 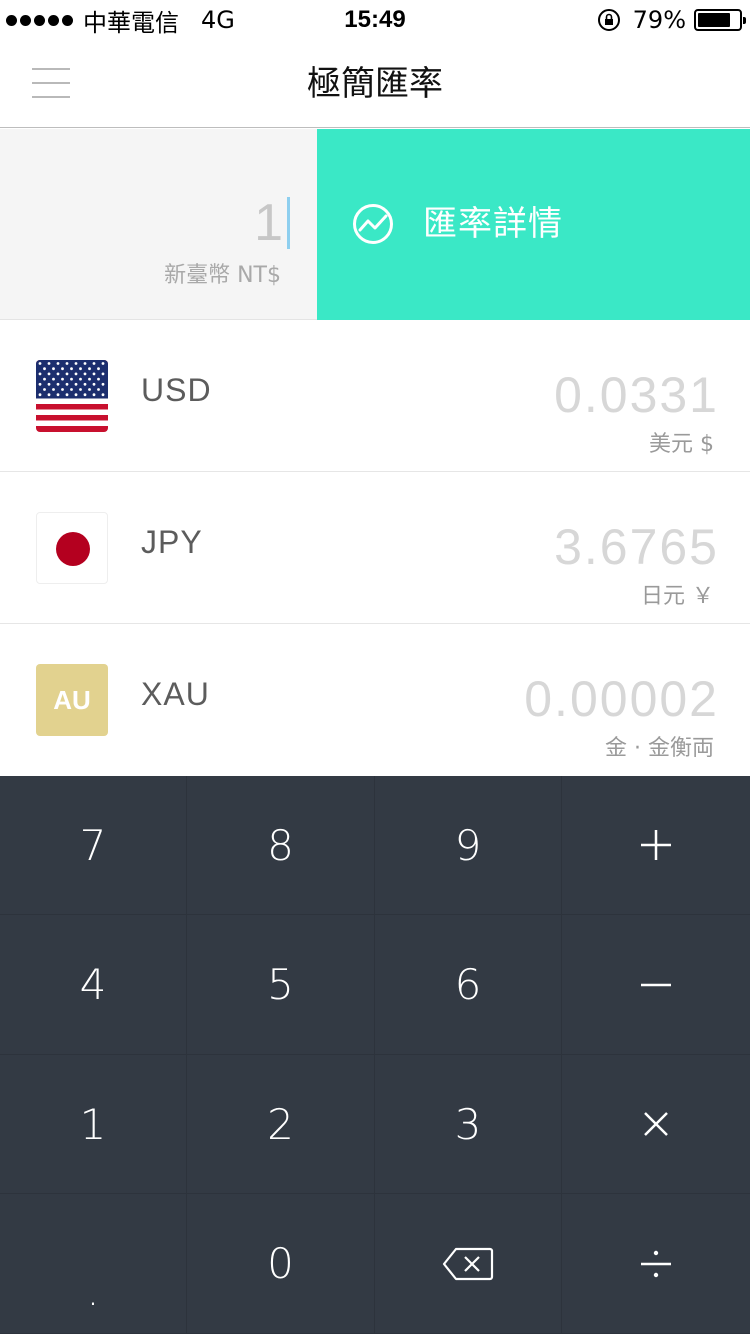 I want to click on currency-row-xau: AU XAU 0.00002 金 · 金衡両, so click(x=375, y=700).